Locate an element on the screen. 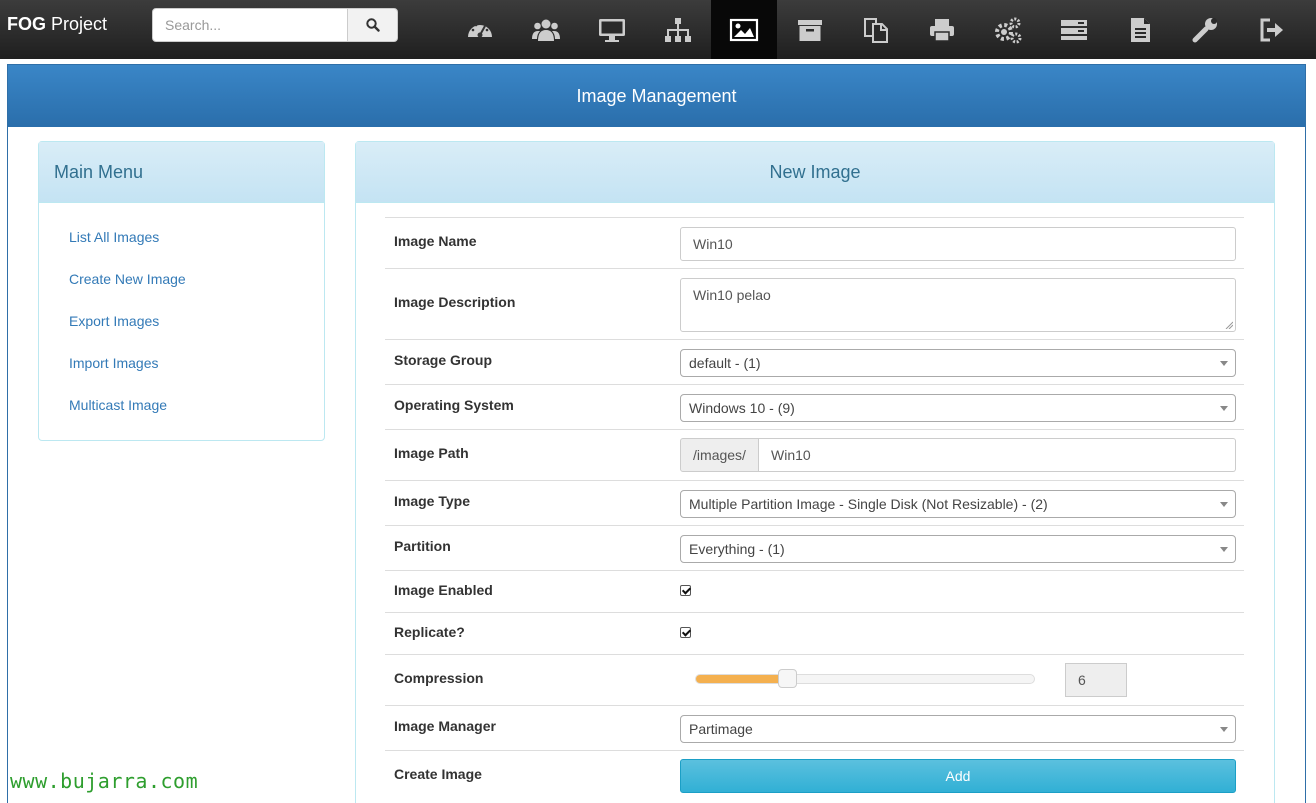 The width and height of the screenshot is (1316, 803). row-compression: Compression 6 is located at coordinates (814, 679).